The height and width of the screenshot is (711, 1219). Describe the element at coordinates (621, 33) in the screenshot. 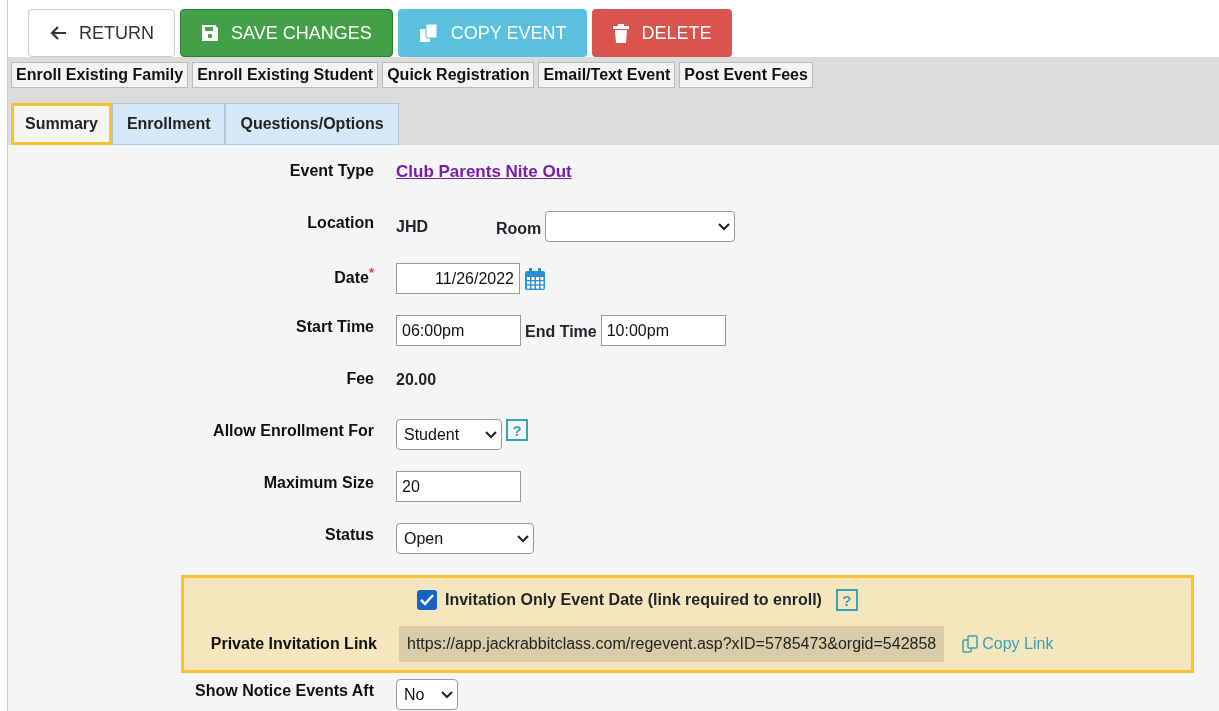

I see `trash-icon` at that location.